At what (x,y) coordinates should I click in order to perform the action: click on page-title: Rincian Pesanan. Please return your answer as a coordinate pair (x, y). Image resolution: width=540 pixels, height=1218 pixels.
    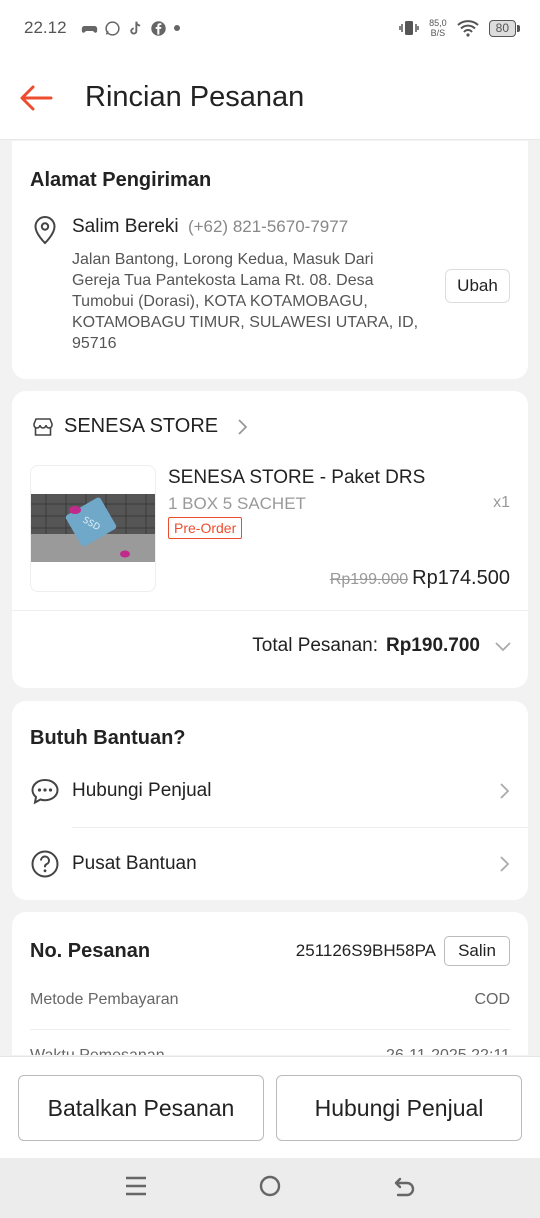
    Looking at the image, I should click on (195, 97).